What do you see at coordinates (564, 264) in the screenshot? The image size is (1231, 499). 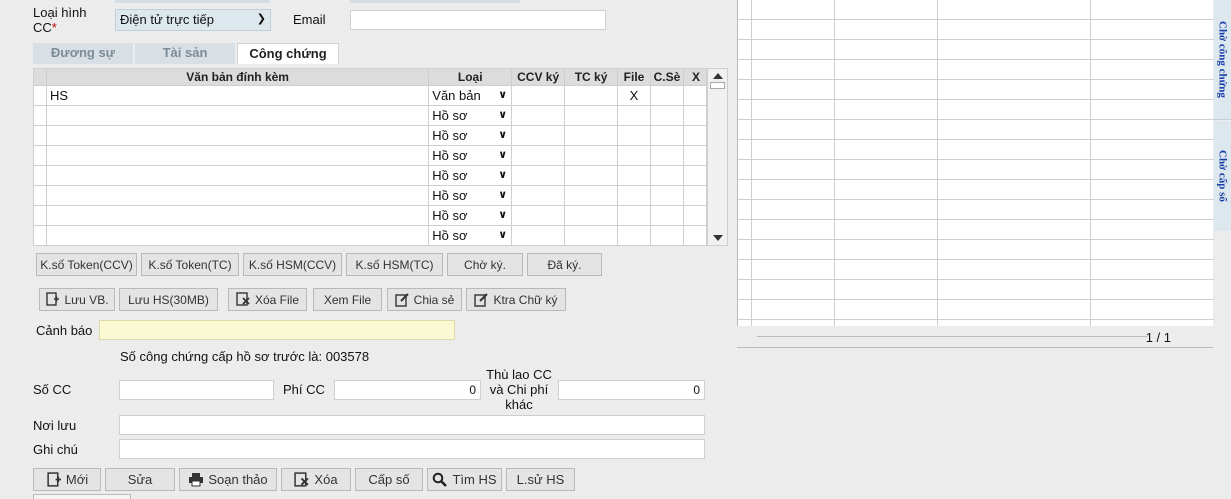 I see `da-ky-button: Đã ký.` at bounding box center [564, 264].